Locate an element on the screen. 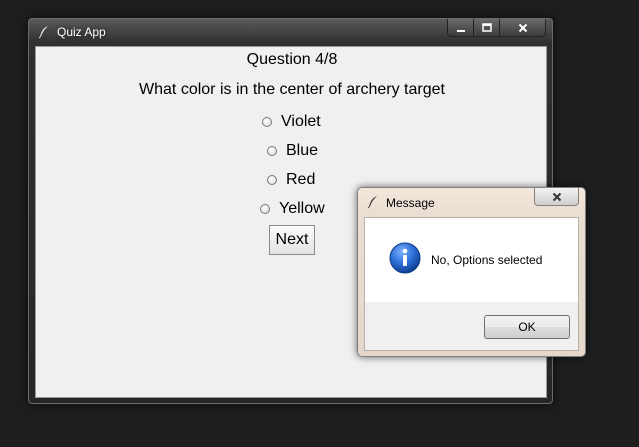 The height and width of the screenshot is (447, 639). option-yellow: Yellow is located at coordinates (292, 209).